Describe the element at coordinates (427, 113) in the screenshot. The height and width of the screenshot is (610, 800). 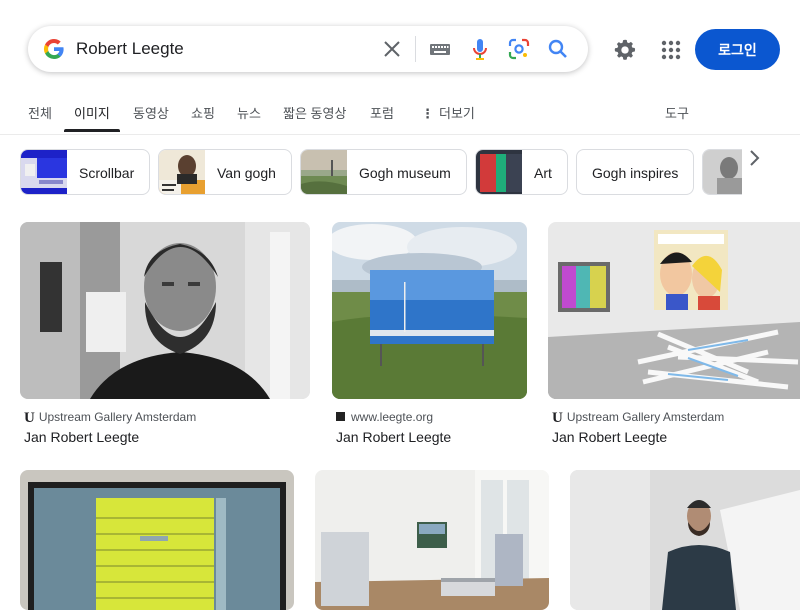
I see `more-vert-icon: ⋮` at that location.